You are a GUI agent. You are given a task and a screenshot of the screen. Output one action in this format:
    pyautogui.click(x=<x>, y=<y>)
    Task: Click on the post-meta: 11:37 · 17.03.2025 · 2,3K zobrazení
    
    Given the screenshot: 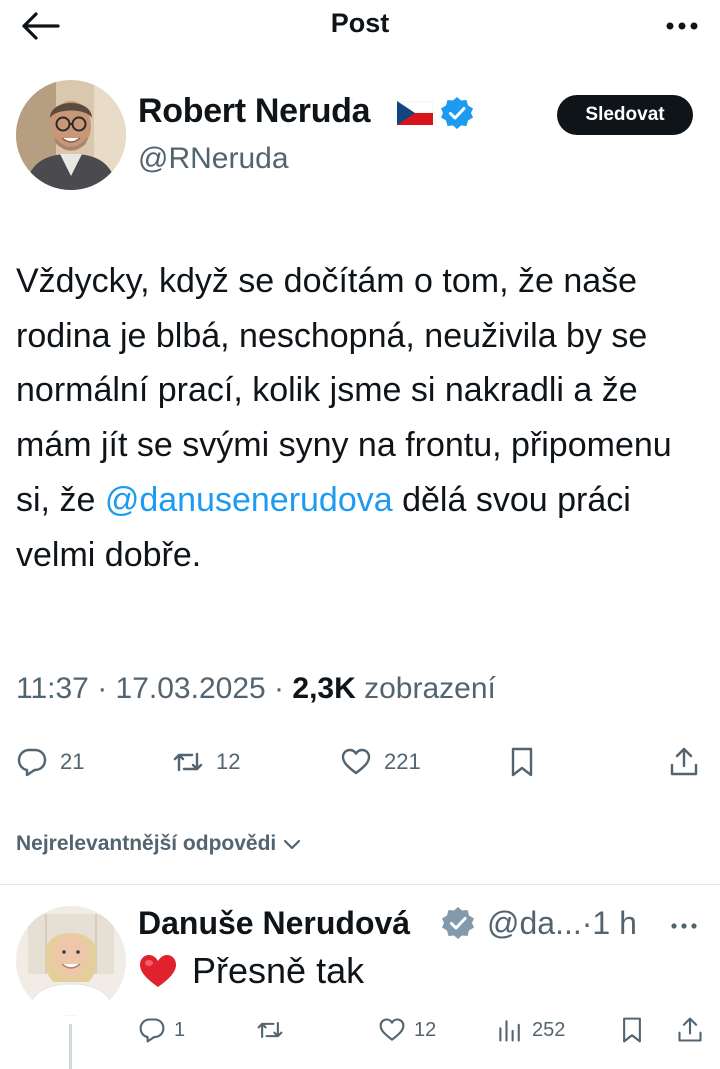 What is the action you would take?
    pyautogui.click(x=256, y=689)
    